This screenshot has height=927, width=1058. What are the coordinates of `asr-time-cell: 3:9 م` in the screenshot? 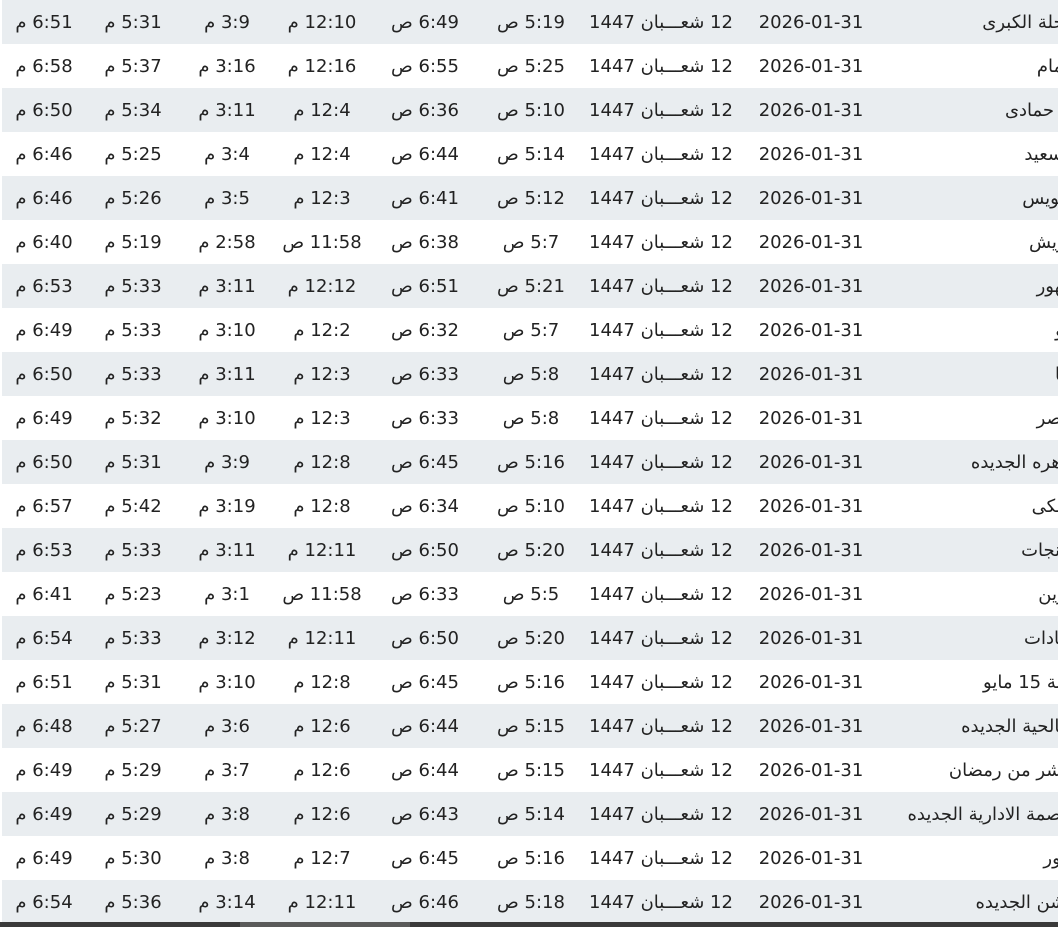 It's located at (227, 462).